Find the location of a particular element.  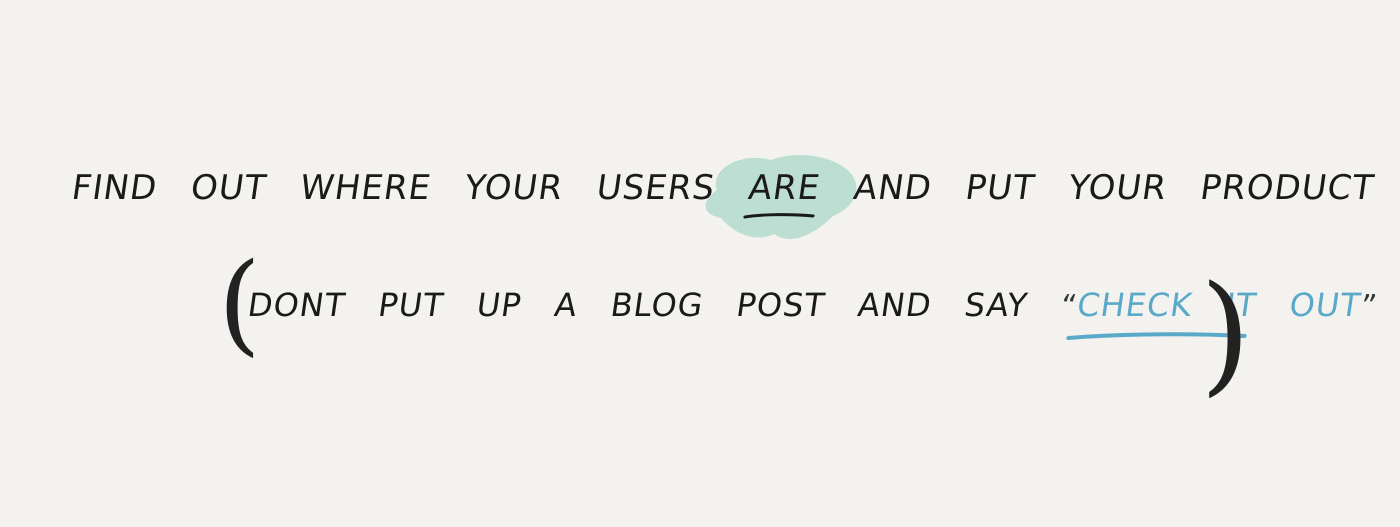

emphasized-word: ARE is located at coordinates (781, 197).